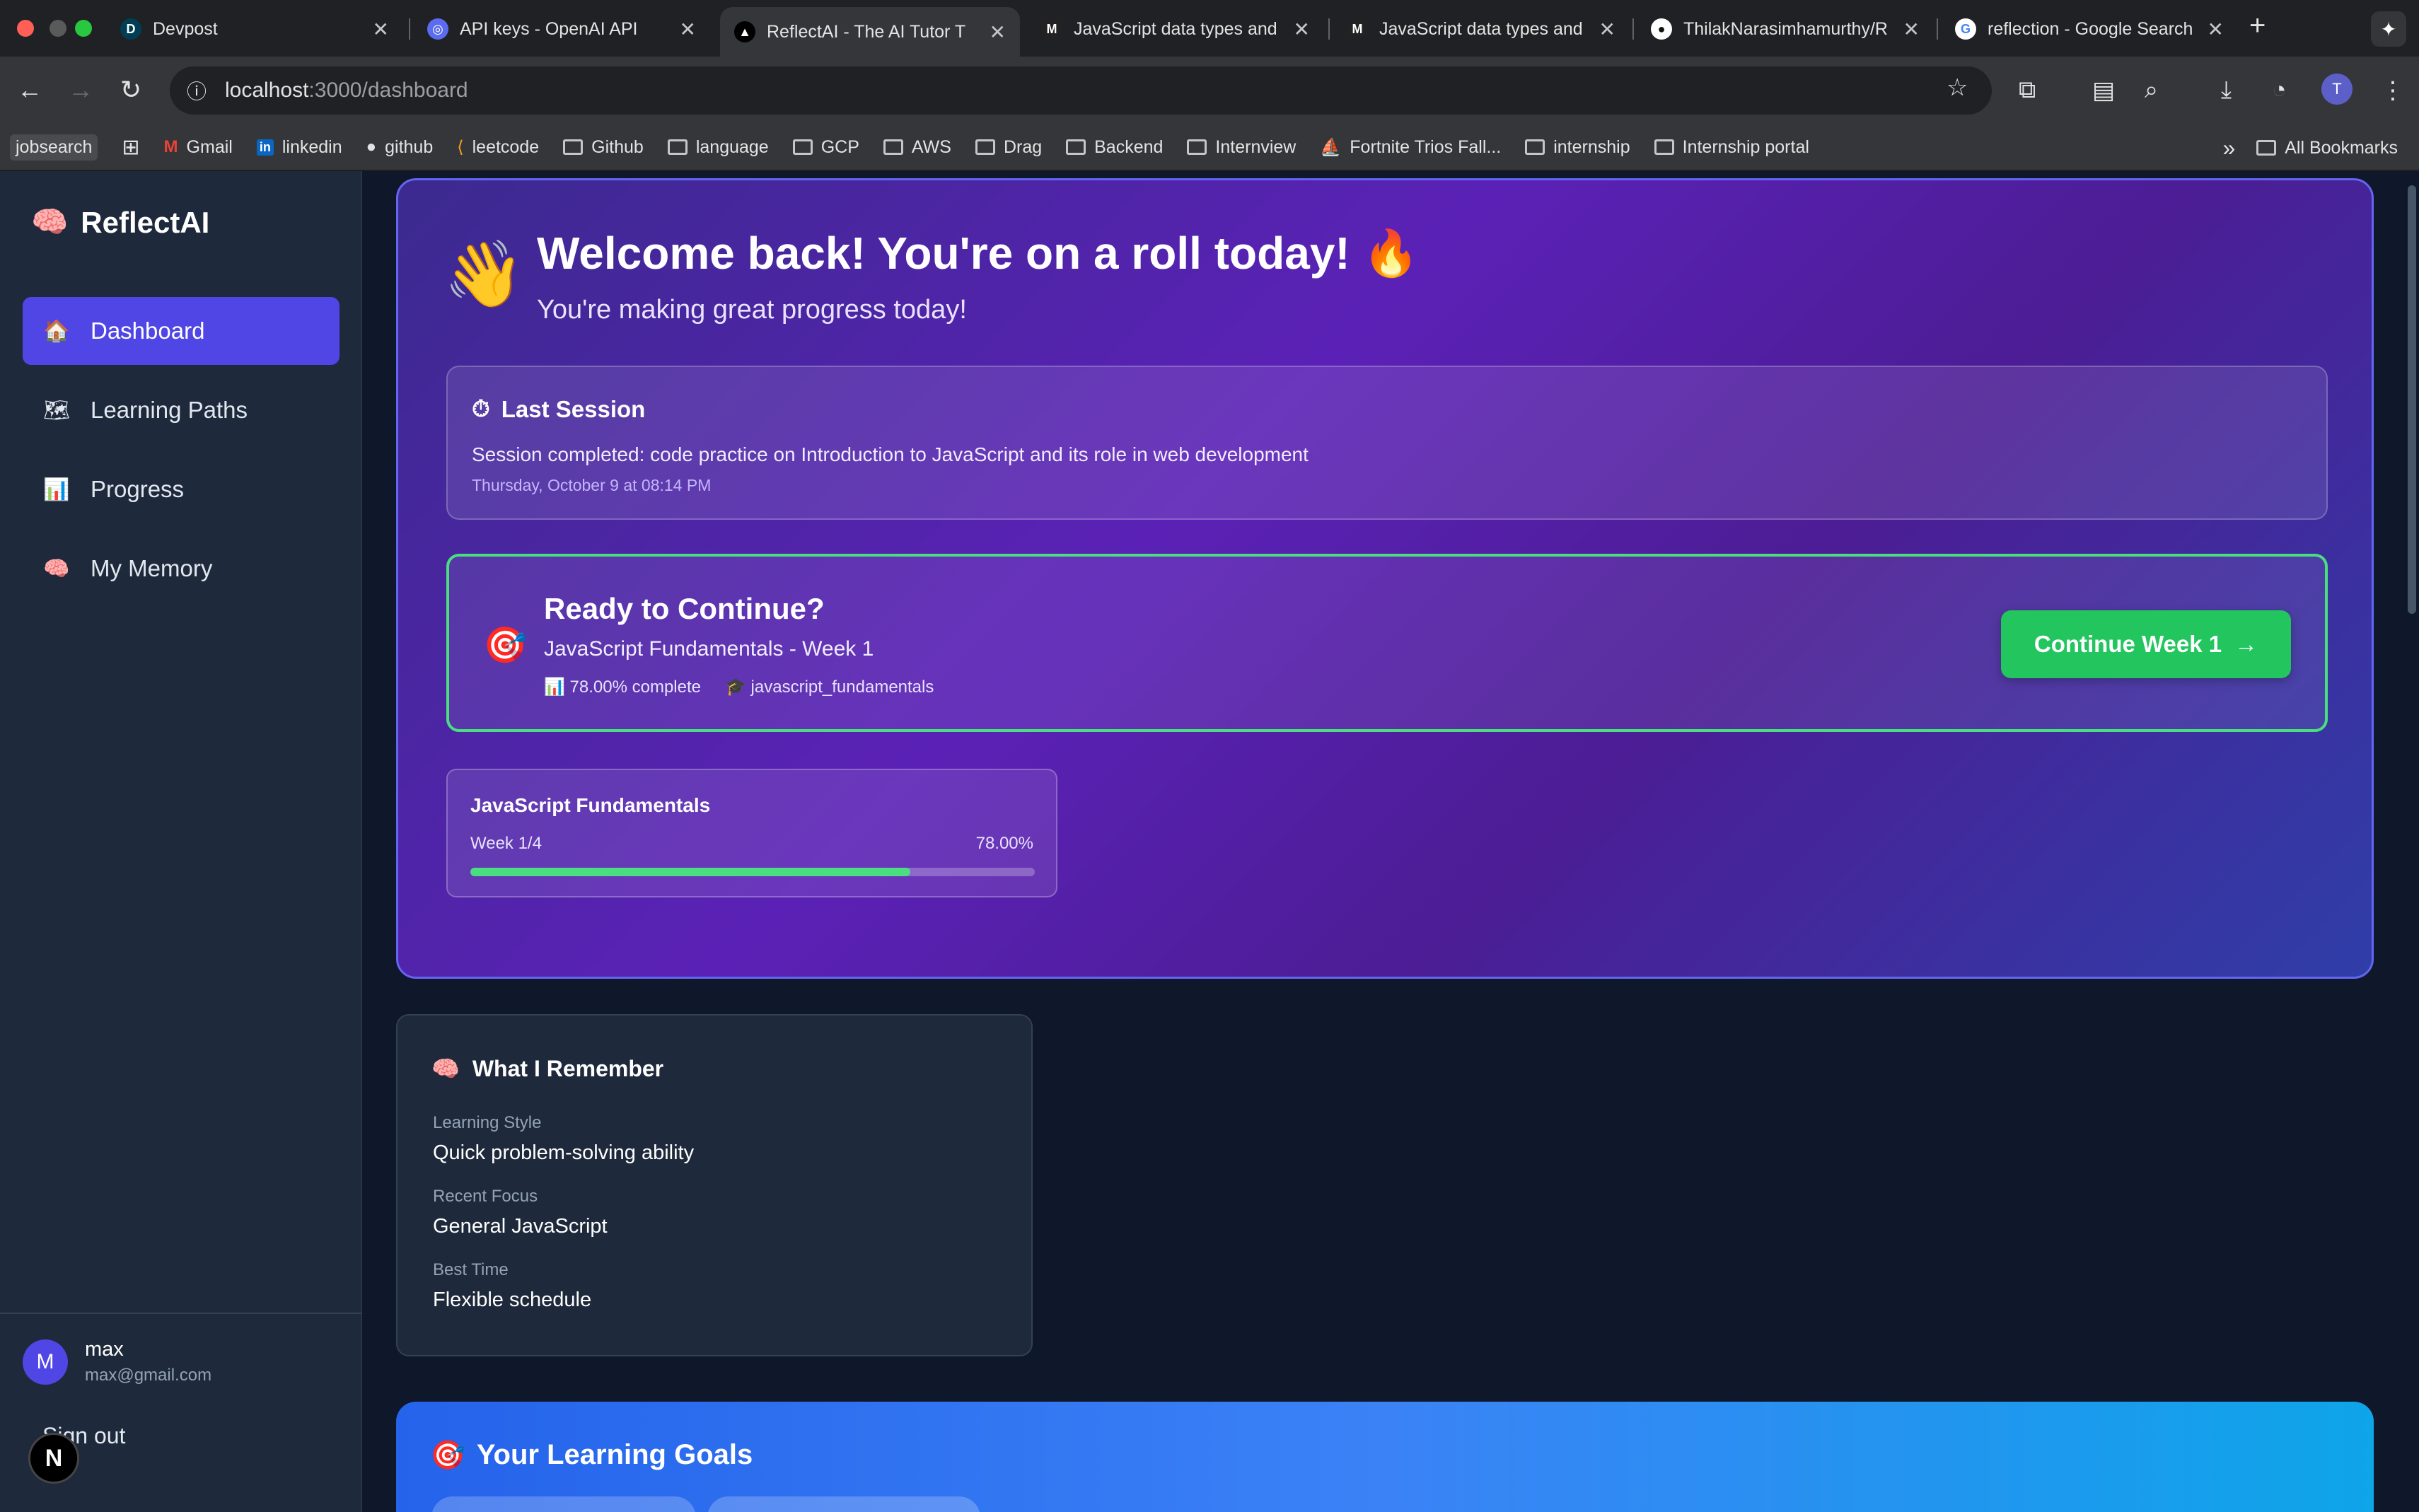  I want to click on reading-list-icon: ▤, so click(2104, 90).